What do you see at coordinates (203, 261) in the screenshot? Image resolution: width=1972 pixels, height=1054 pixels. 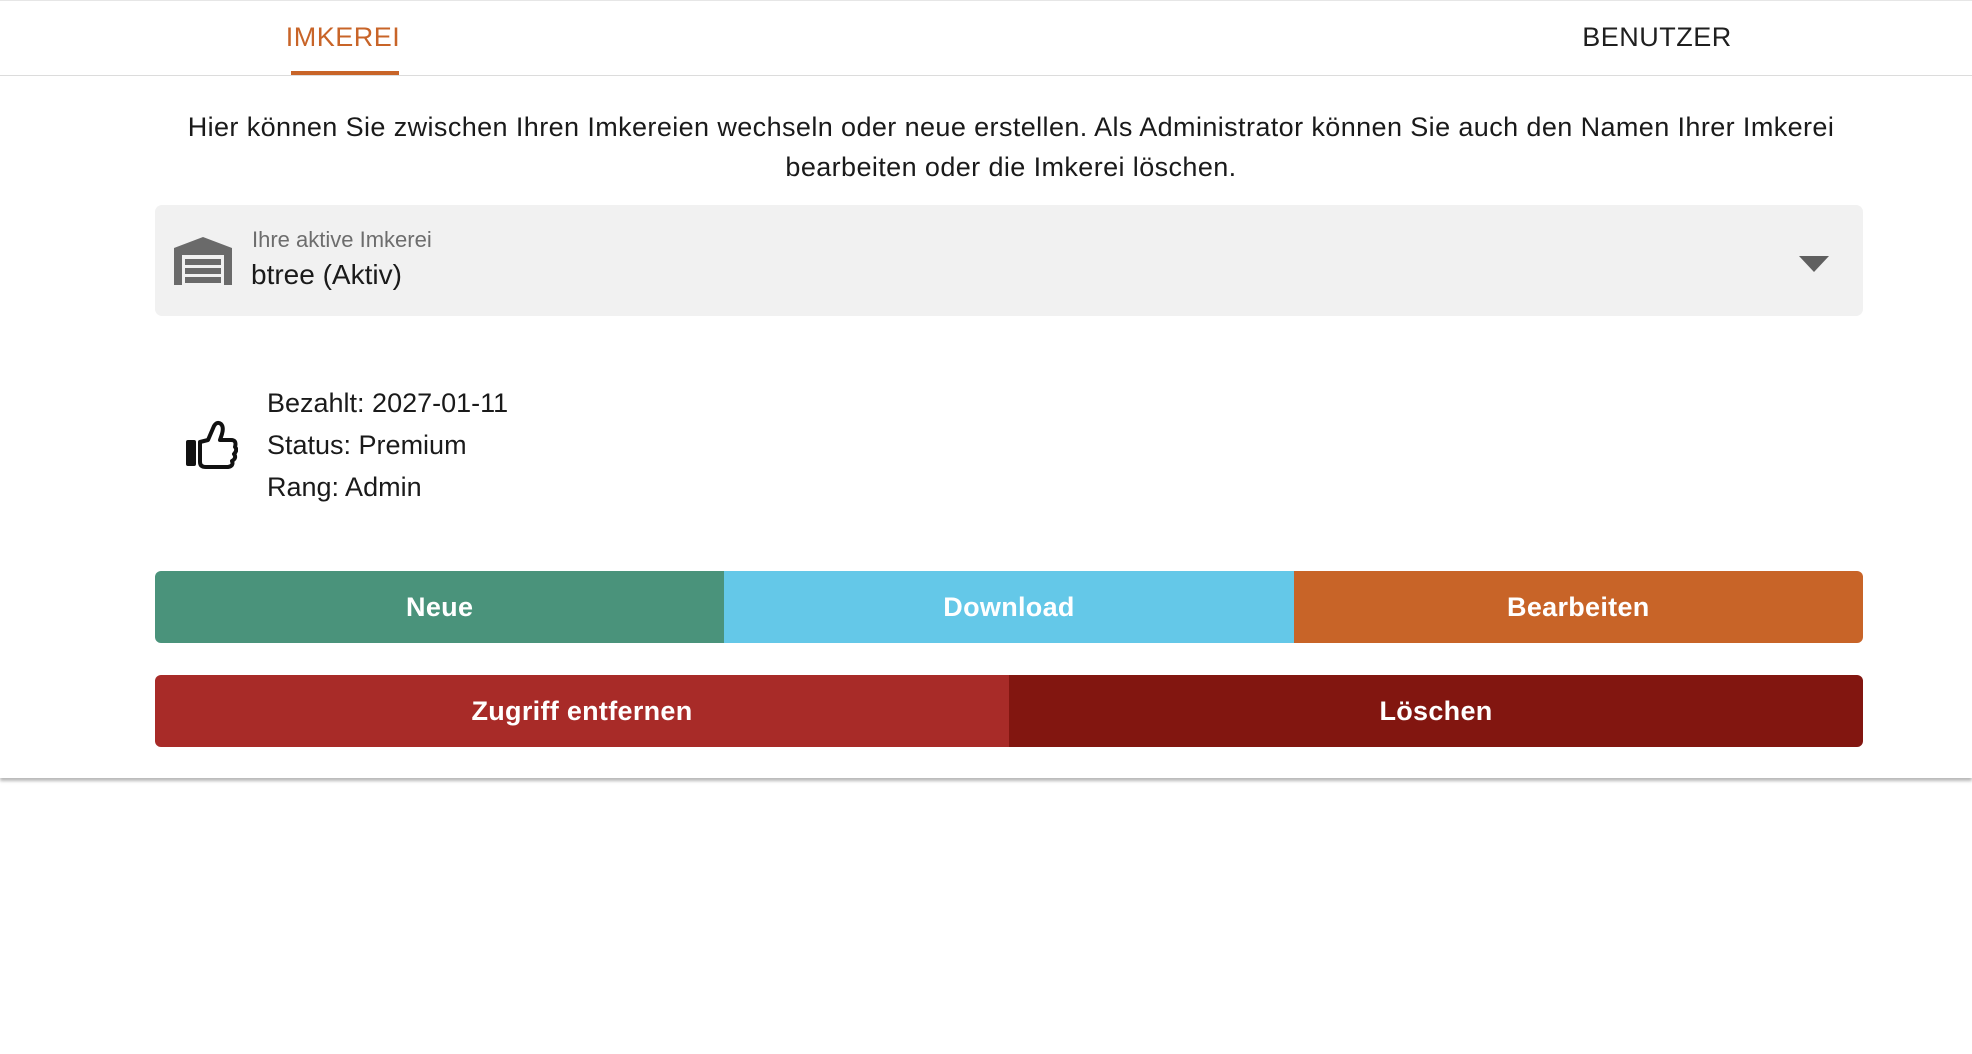 I see `warehouse-icon` at bounding box center [203, 261].